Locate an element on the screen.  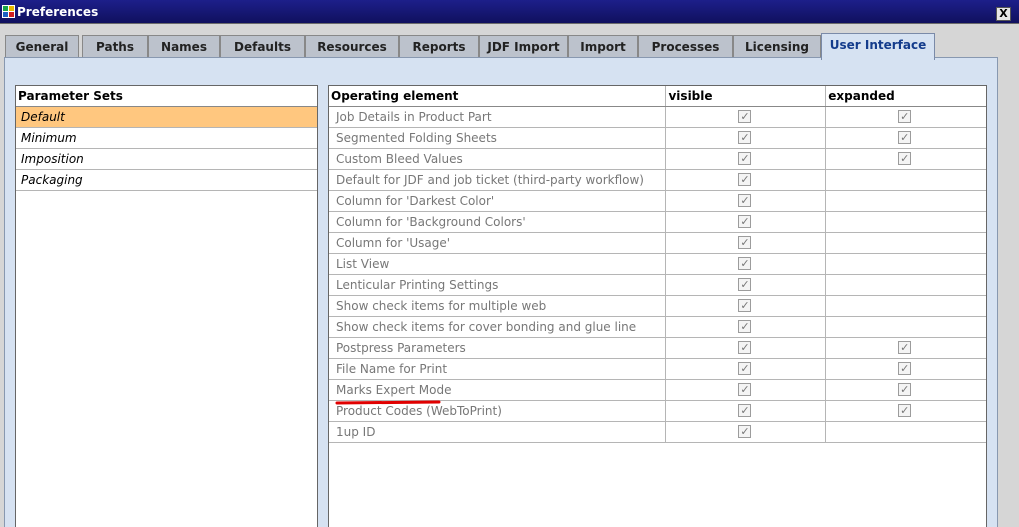
table-row: Lenticular Printing Settings ✓ is located at coordinates (657, 285).